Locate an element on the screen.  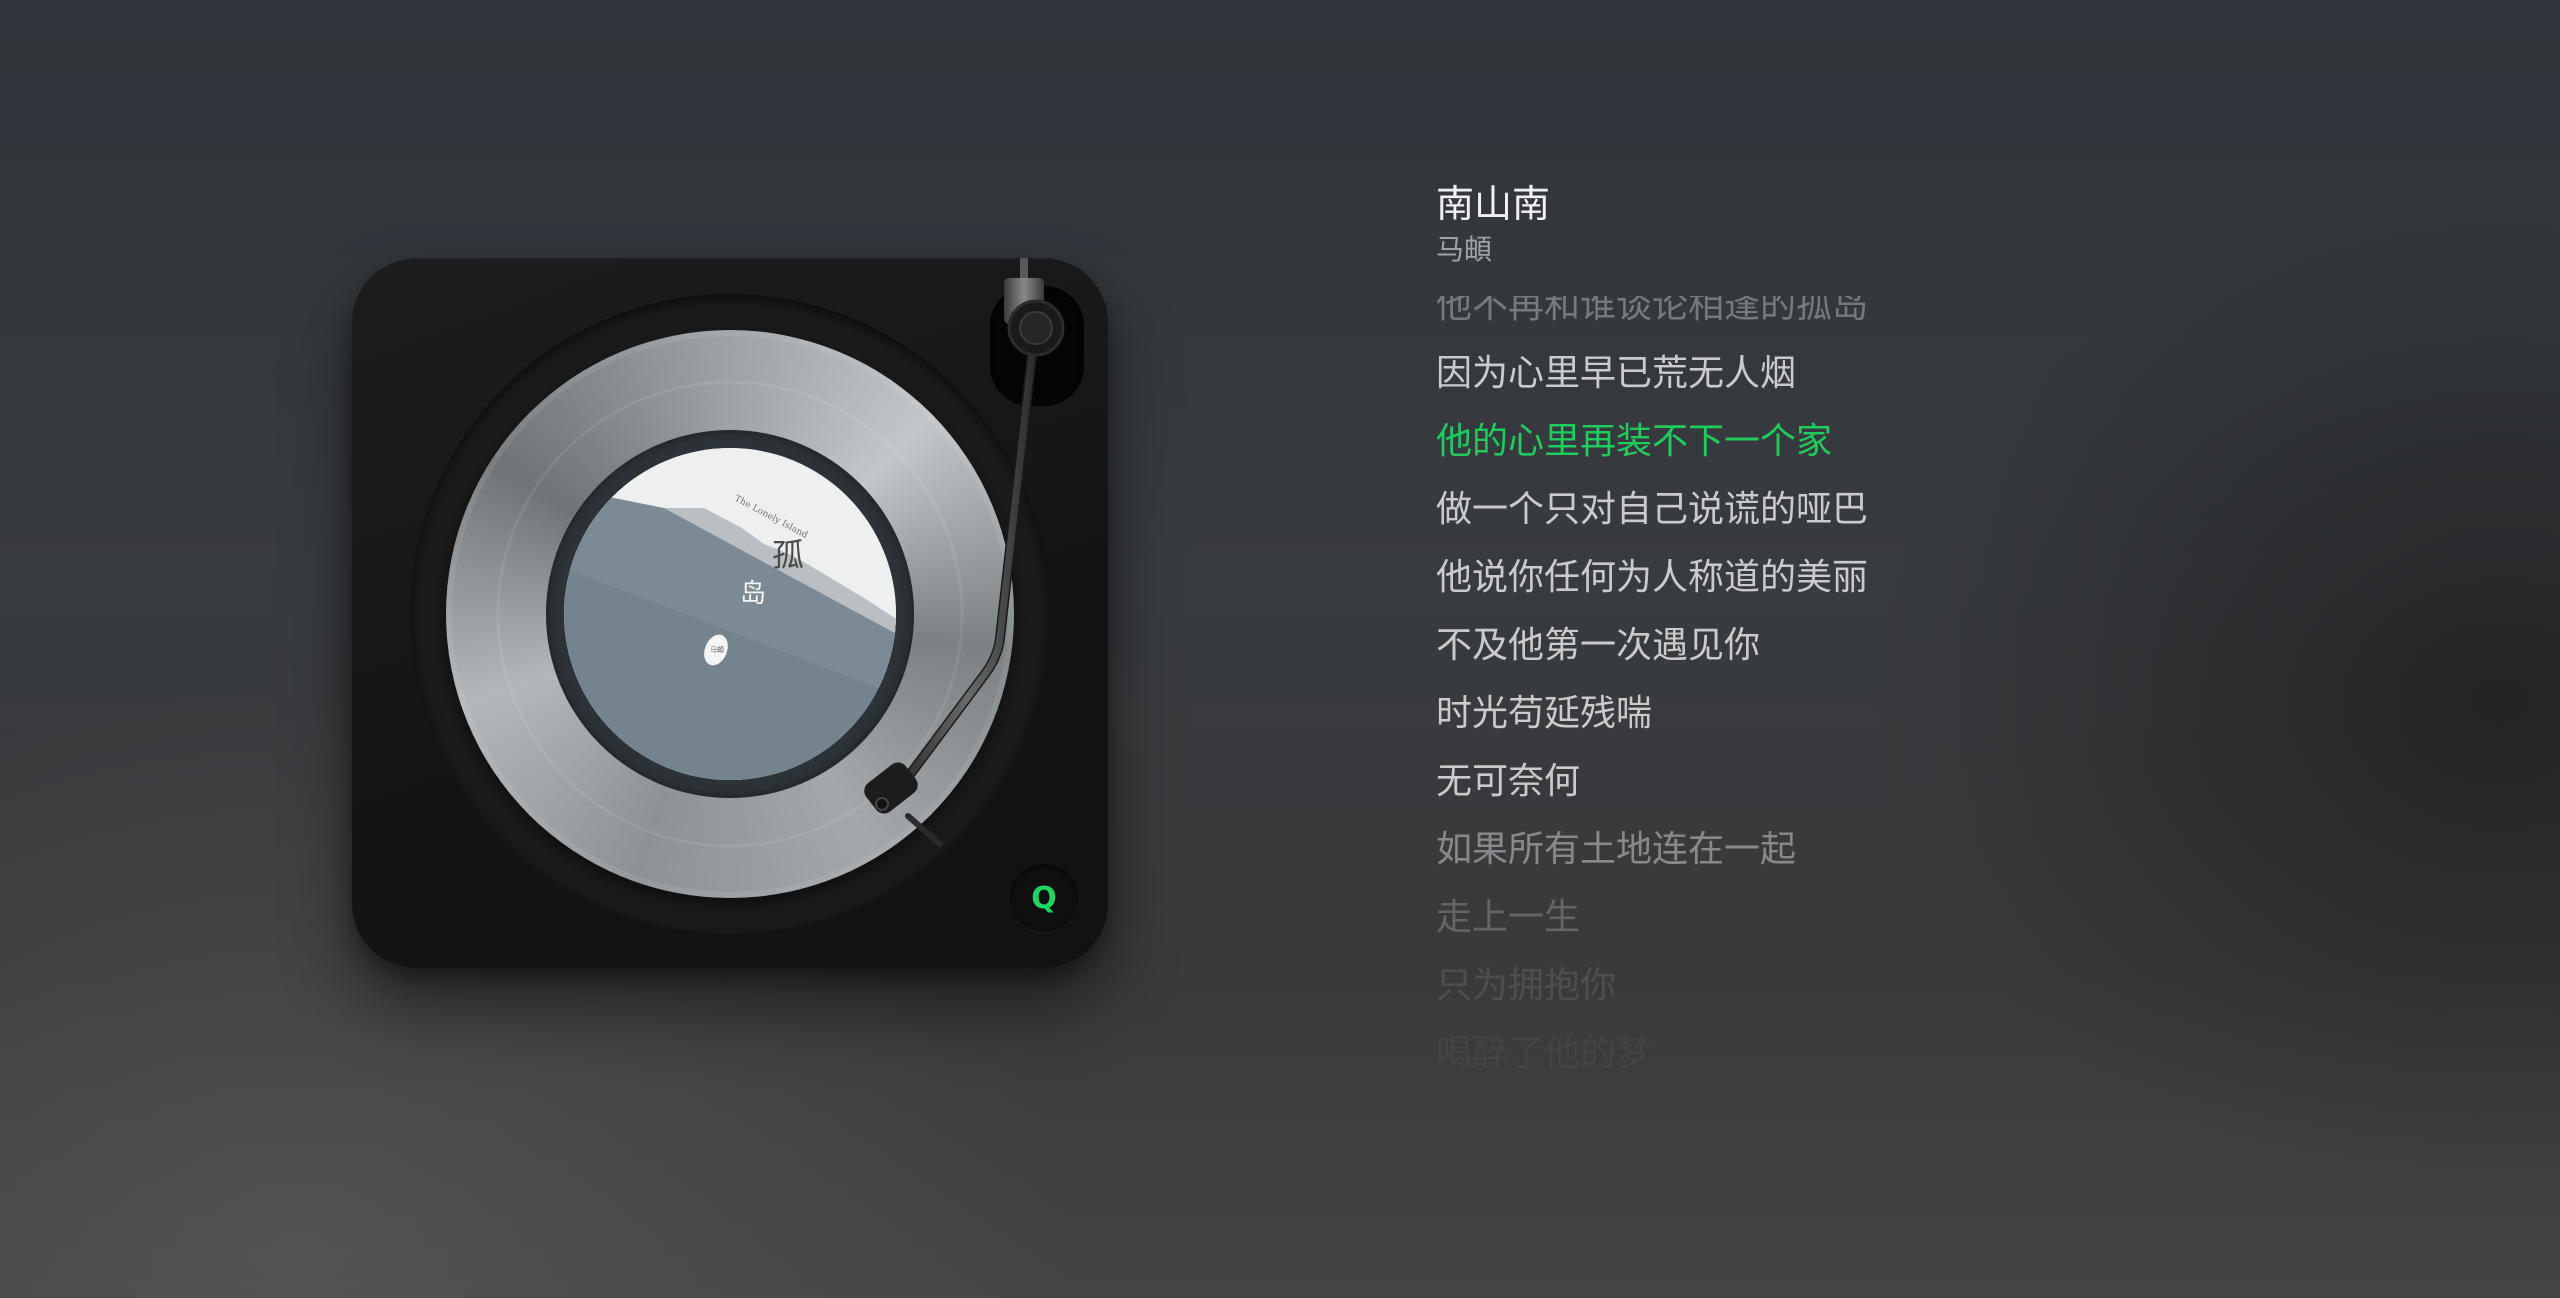
lyric-line: 时光苟延残喘 is located at coordinates (1652, 714).